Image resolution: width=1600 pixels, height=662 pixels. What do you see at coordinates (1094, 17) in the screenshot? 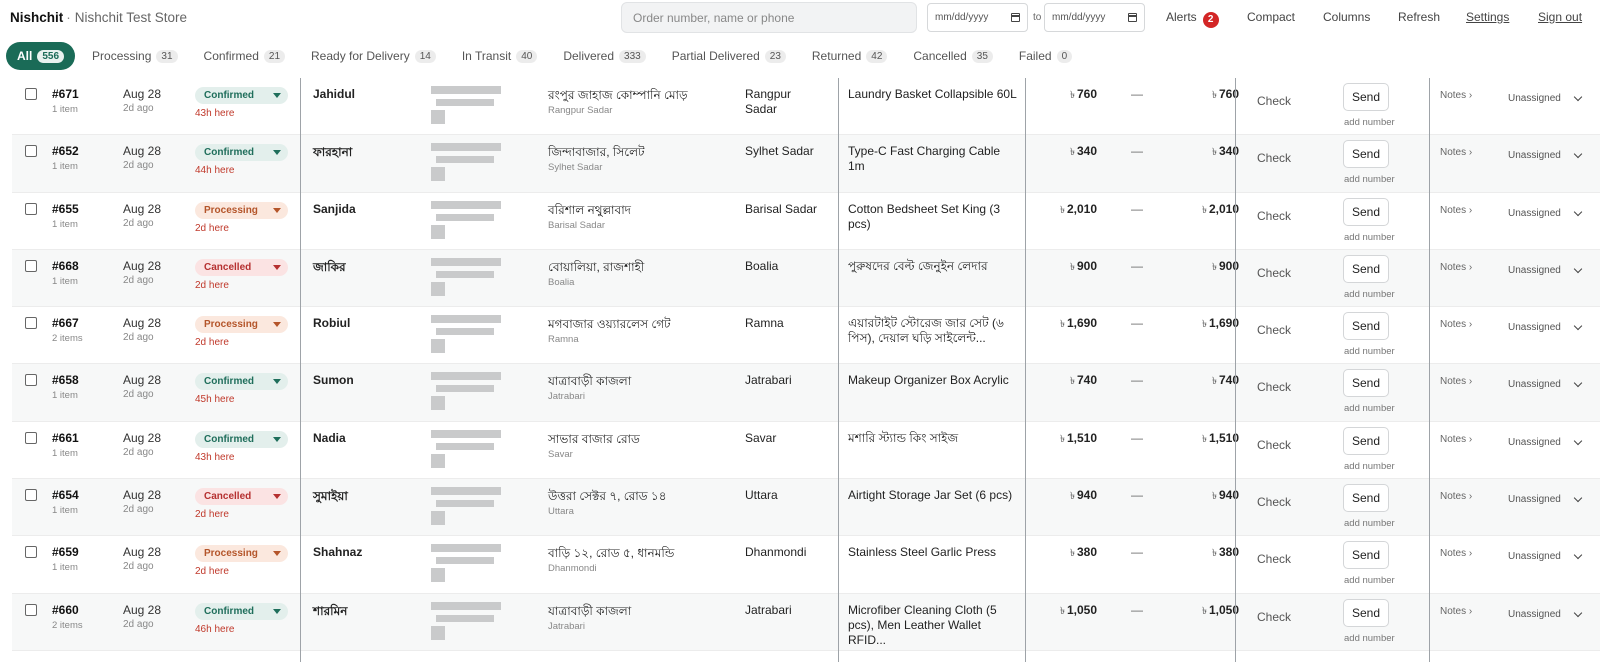
I see `date-to-field: mm/dd/yyyy` at bounding box center [1094, 17].